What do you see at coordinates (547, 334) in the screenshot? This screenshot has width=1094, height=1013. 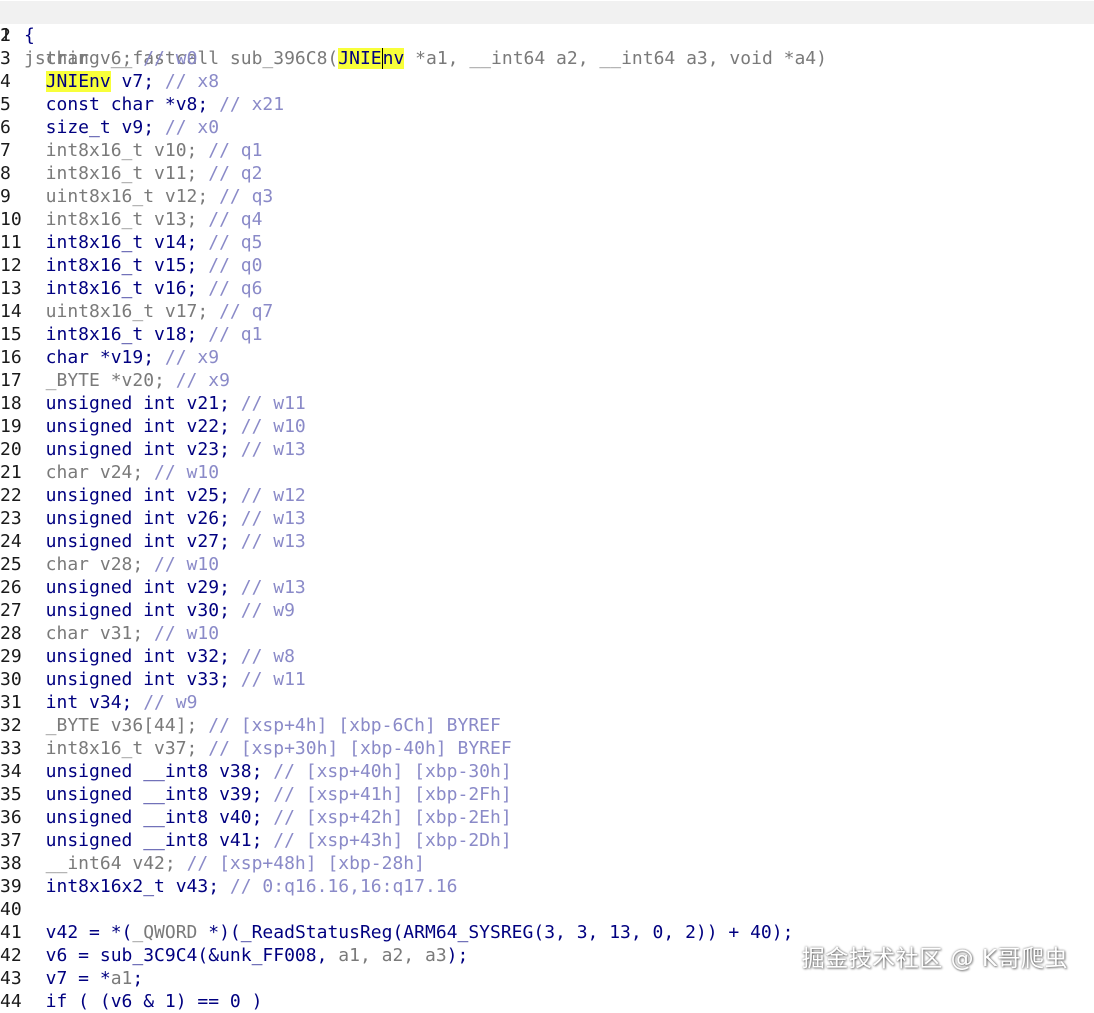 I see `code-line: 15 int8x16_t v18; // q1` at bounding box center [547, 334].